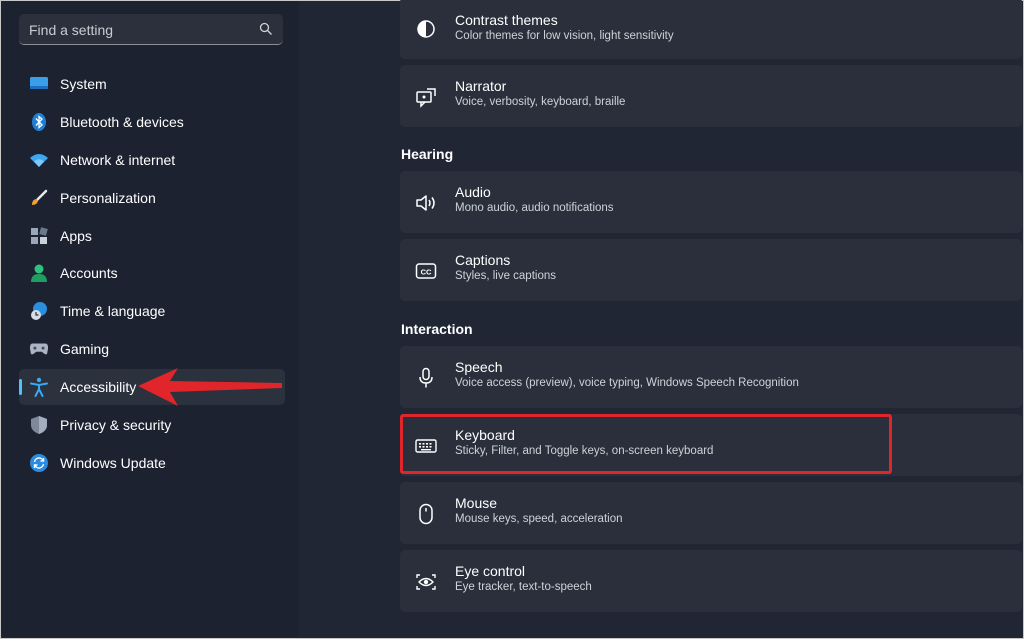 The image size is (1024, 639). I want to click on card-title: Mouse, so click(476, 503).